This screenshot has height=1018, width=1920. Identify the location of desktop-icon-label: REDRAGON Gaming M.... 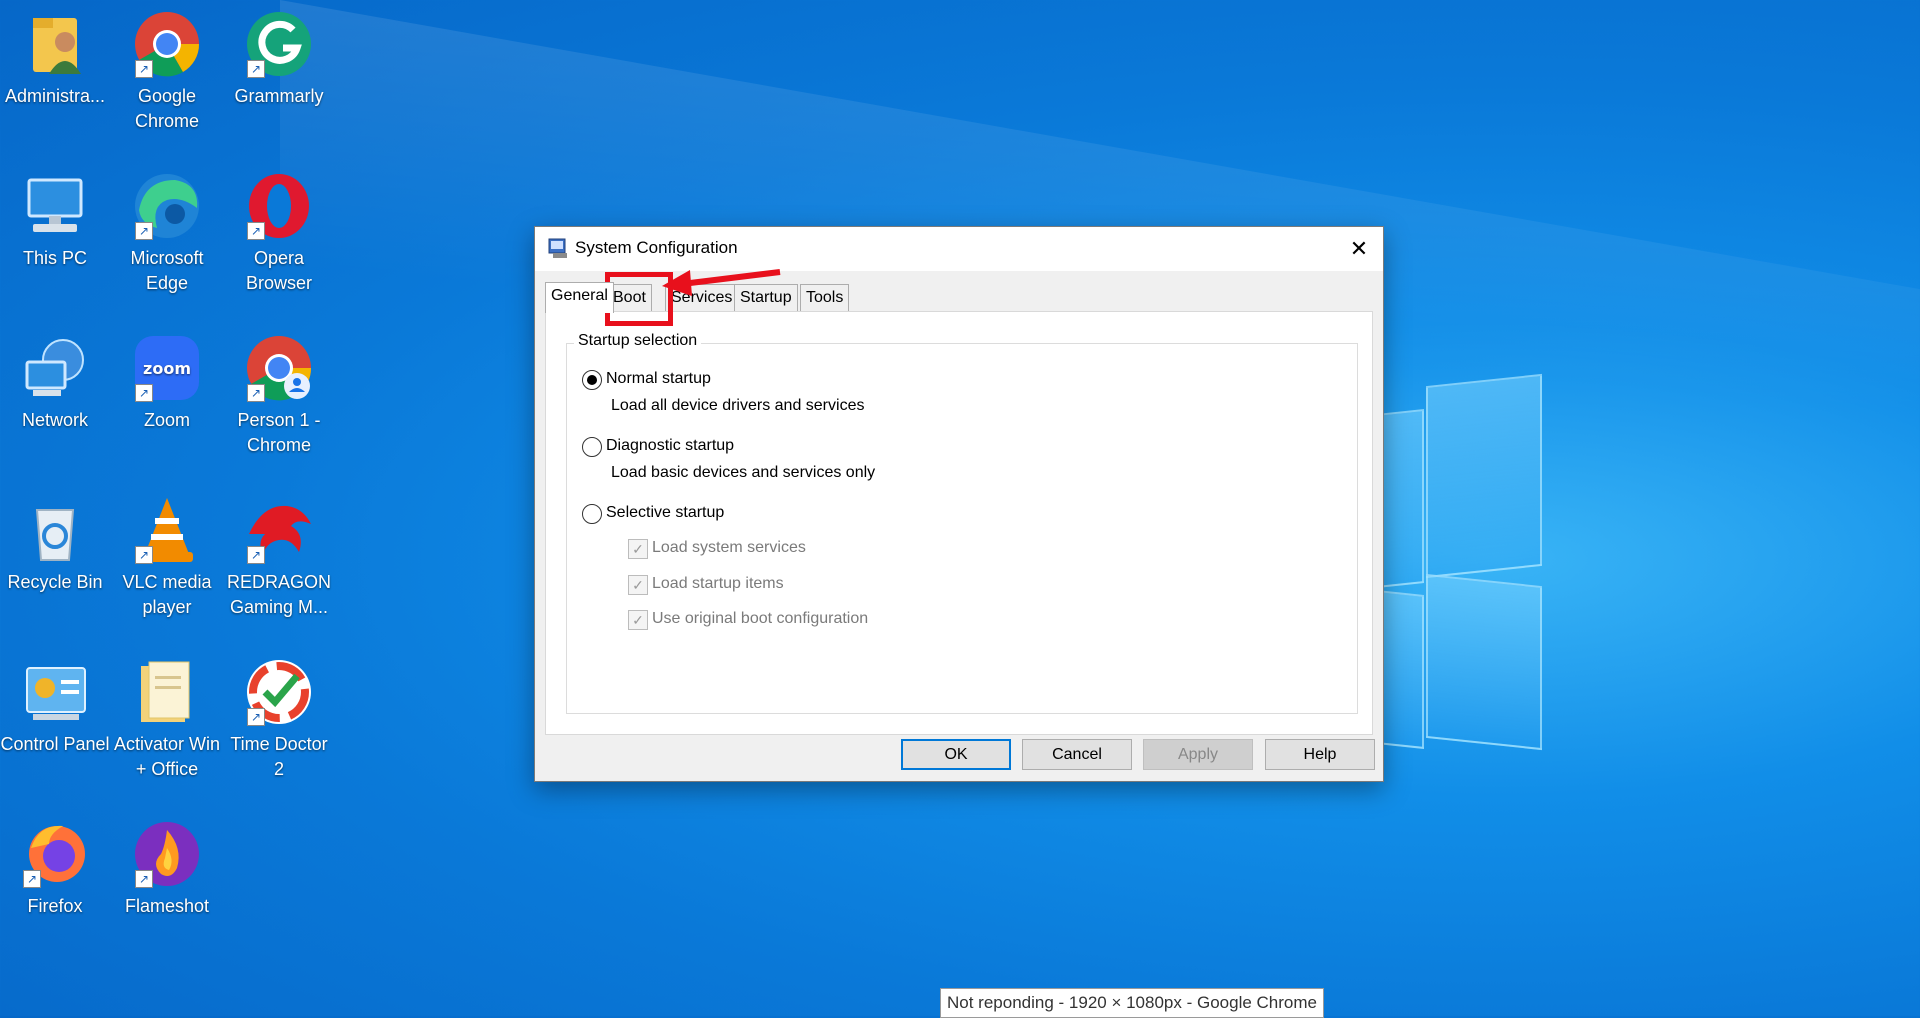
(278, 594).